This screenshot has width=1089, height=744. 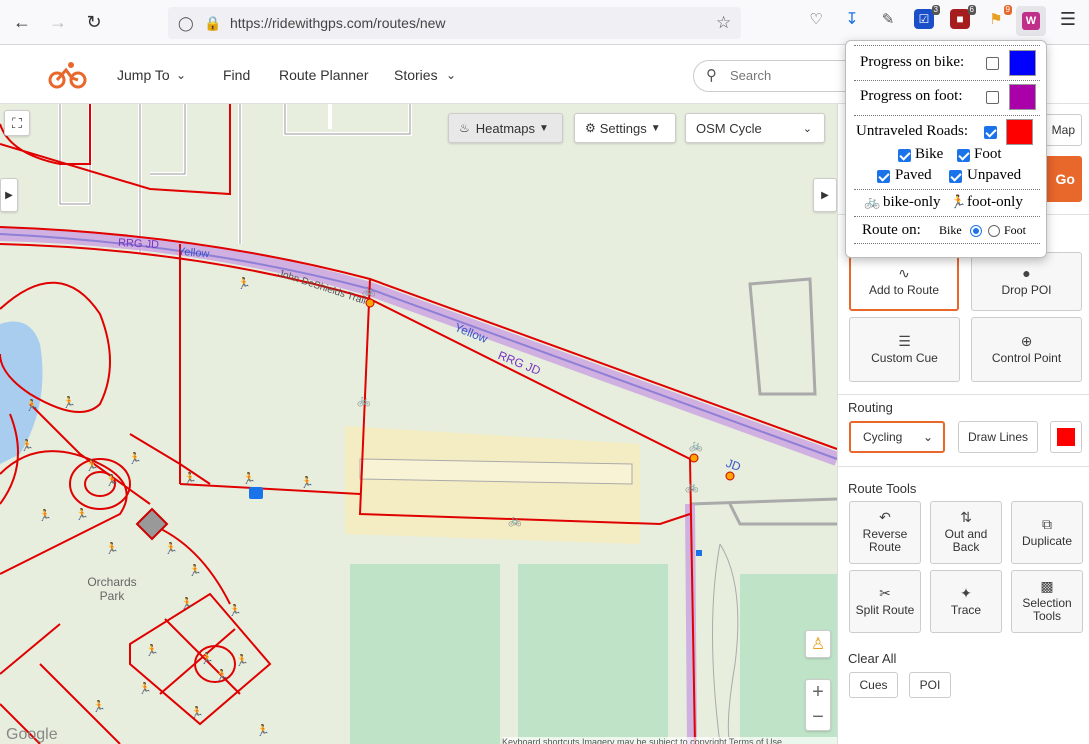 What do you see at coordinates (818, 692) in the screenshot?
I see `zoom-in-icon: +` at bounding box center [818, 692].